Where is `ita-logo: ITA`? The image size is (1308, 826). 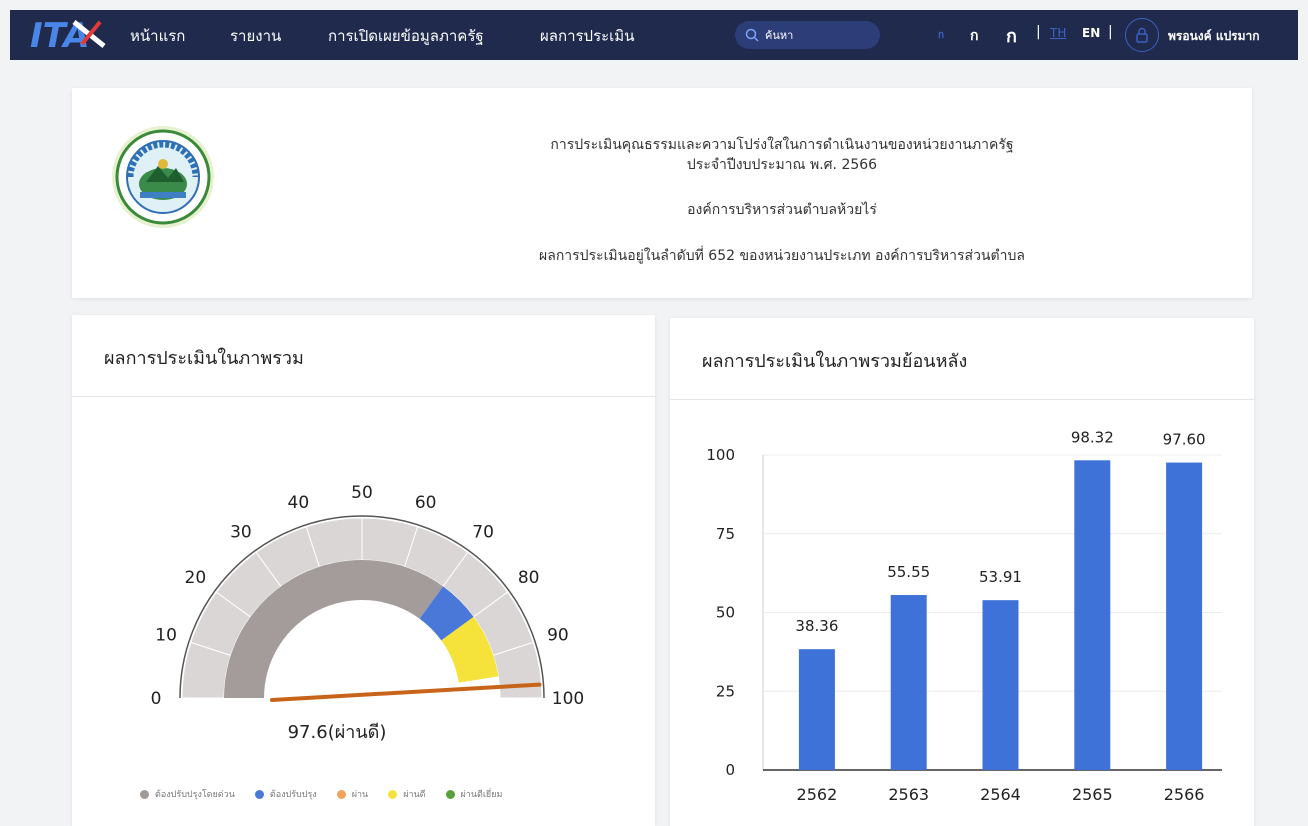
ita-logo: ITA is located at coordinates (71, 34).